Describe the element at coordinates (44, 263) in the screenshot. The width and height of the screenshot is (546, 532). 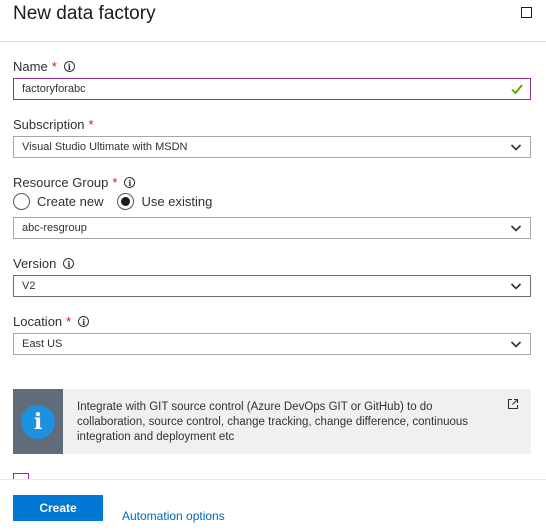
I see `version-label: Version i` at that location.